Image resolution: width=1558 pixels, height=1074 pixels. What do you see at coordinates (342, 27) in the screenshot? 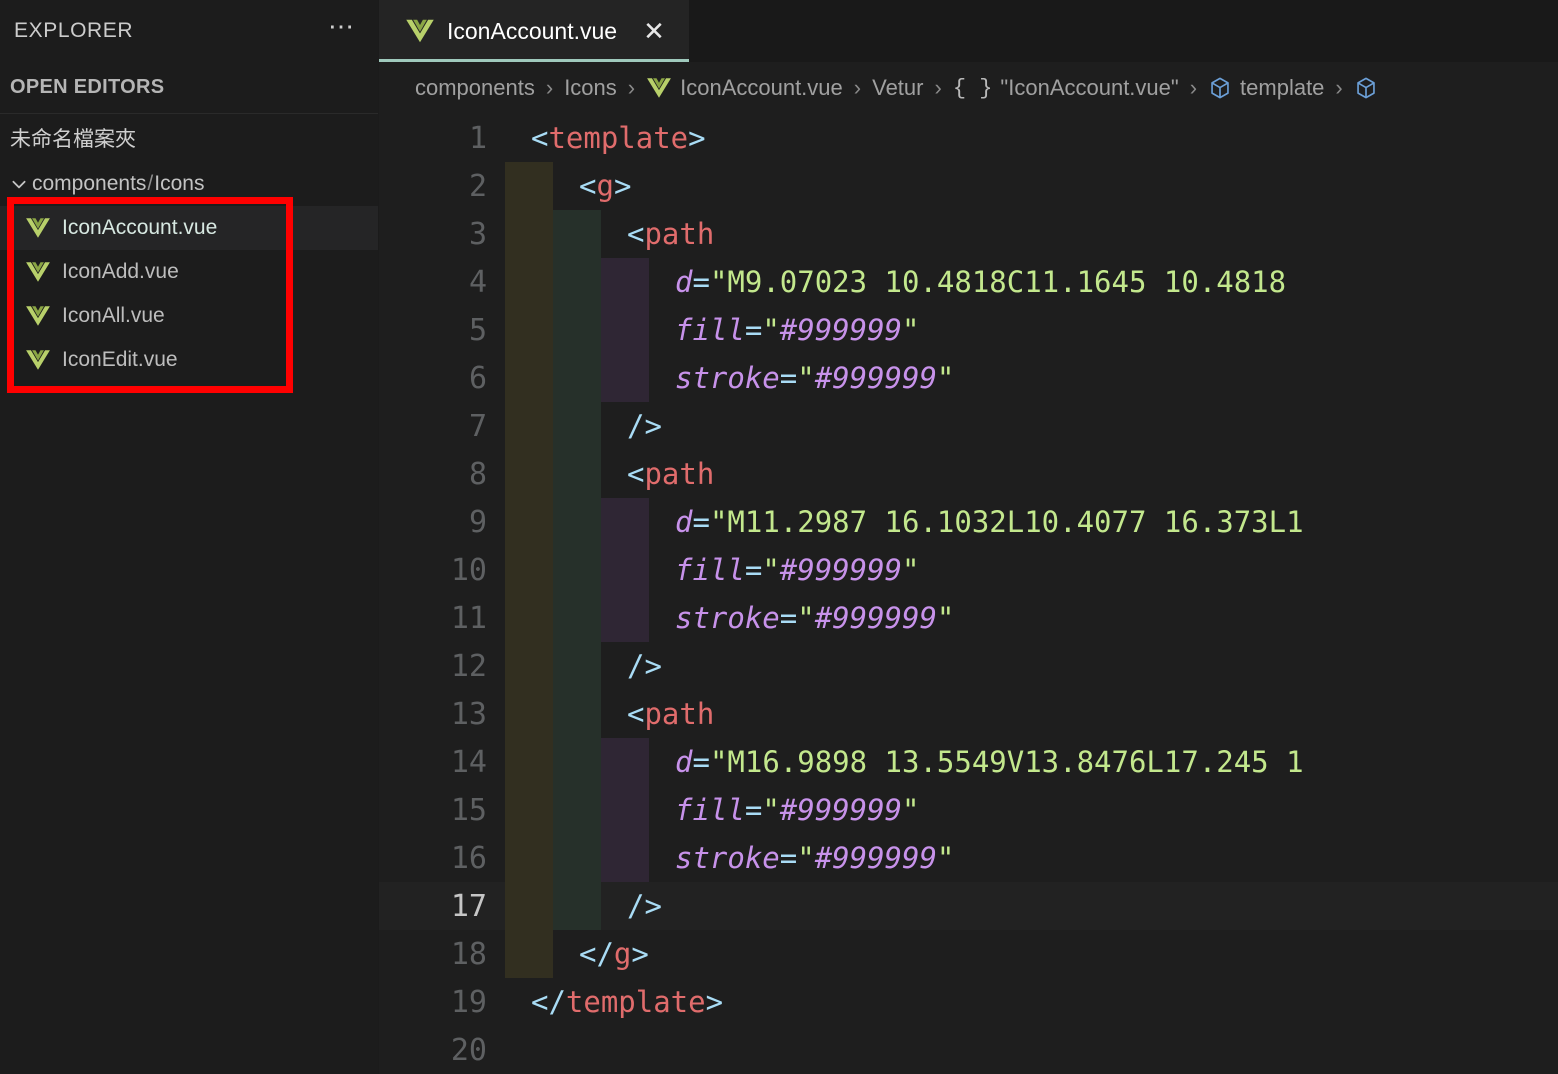
I see `ellipsis-icon: ⋯` at bounding box center [342, 27].